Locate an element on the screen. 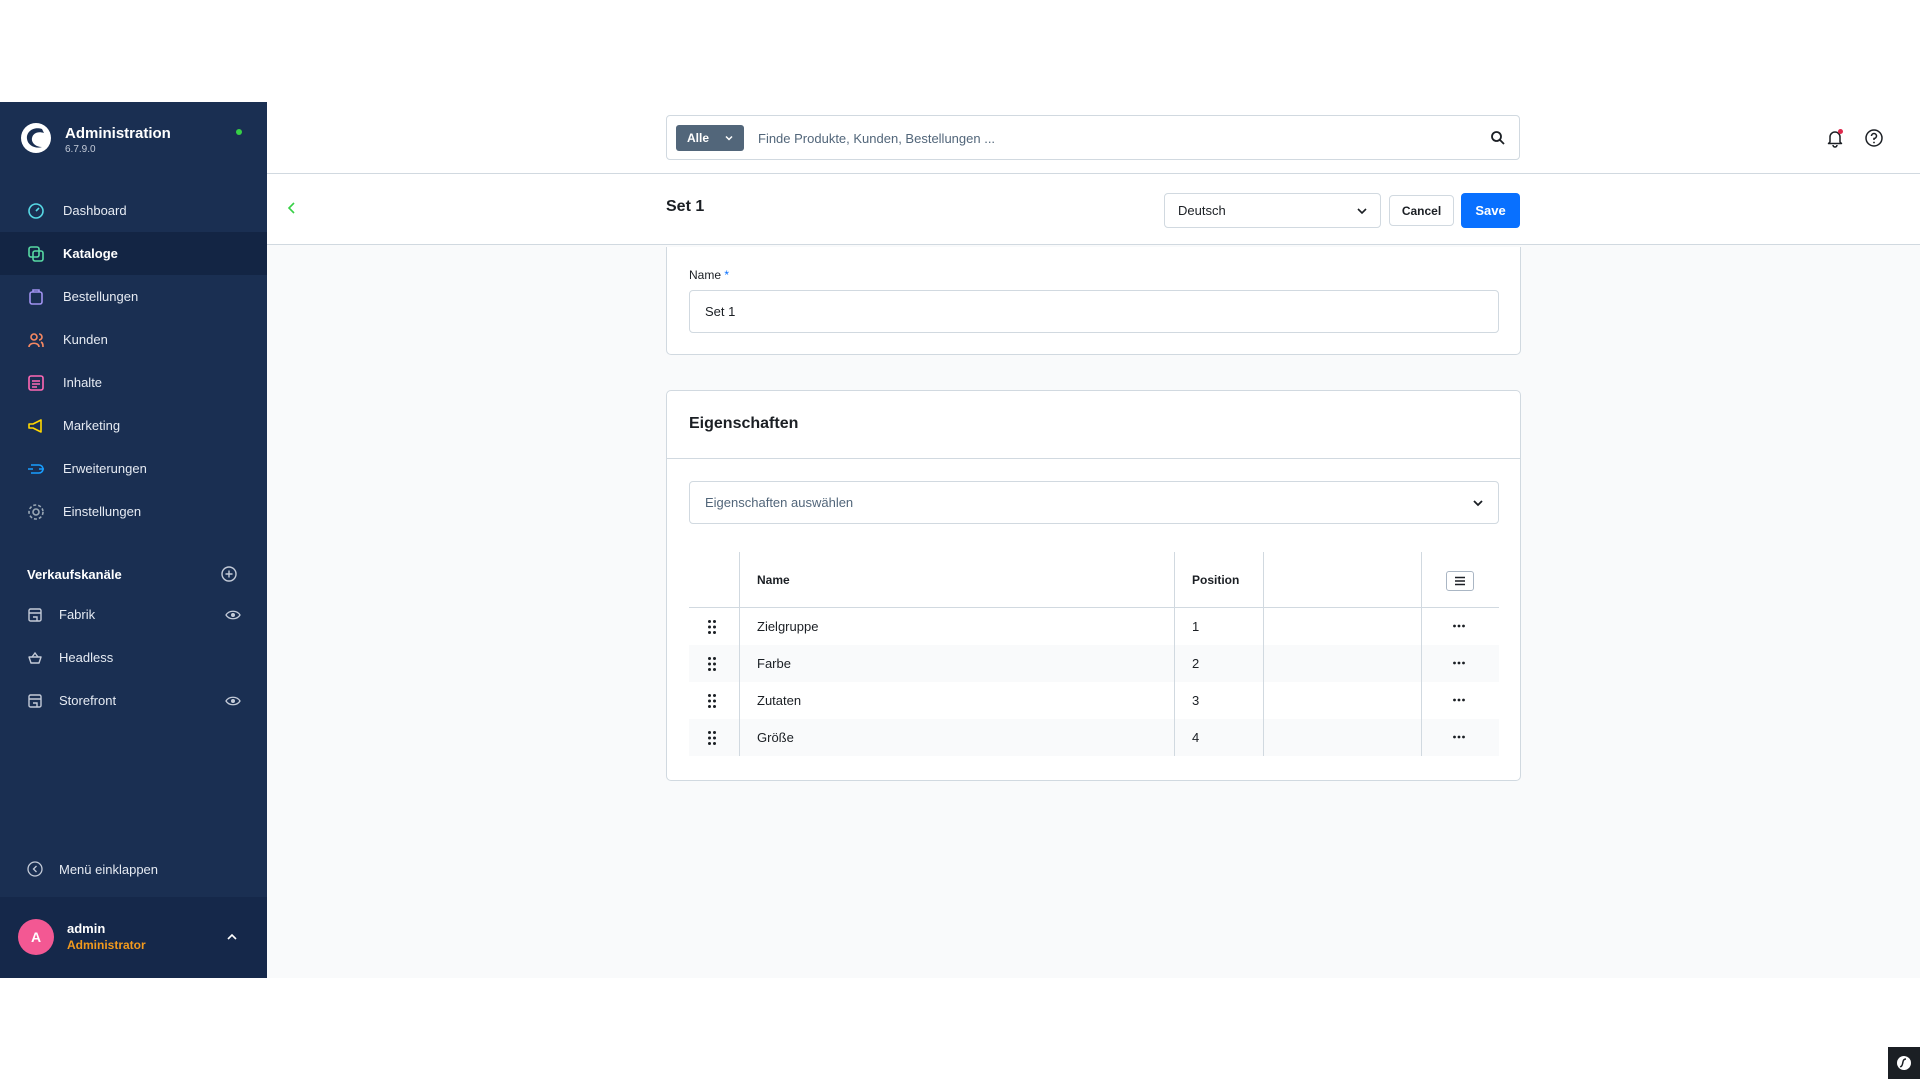  collapse-menu-button: Menü einklappen is located at coordinates (92, 869).